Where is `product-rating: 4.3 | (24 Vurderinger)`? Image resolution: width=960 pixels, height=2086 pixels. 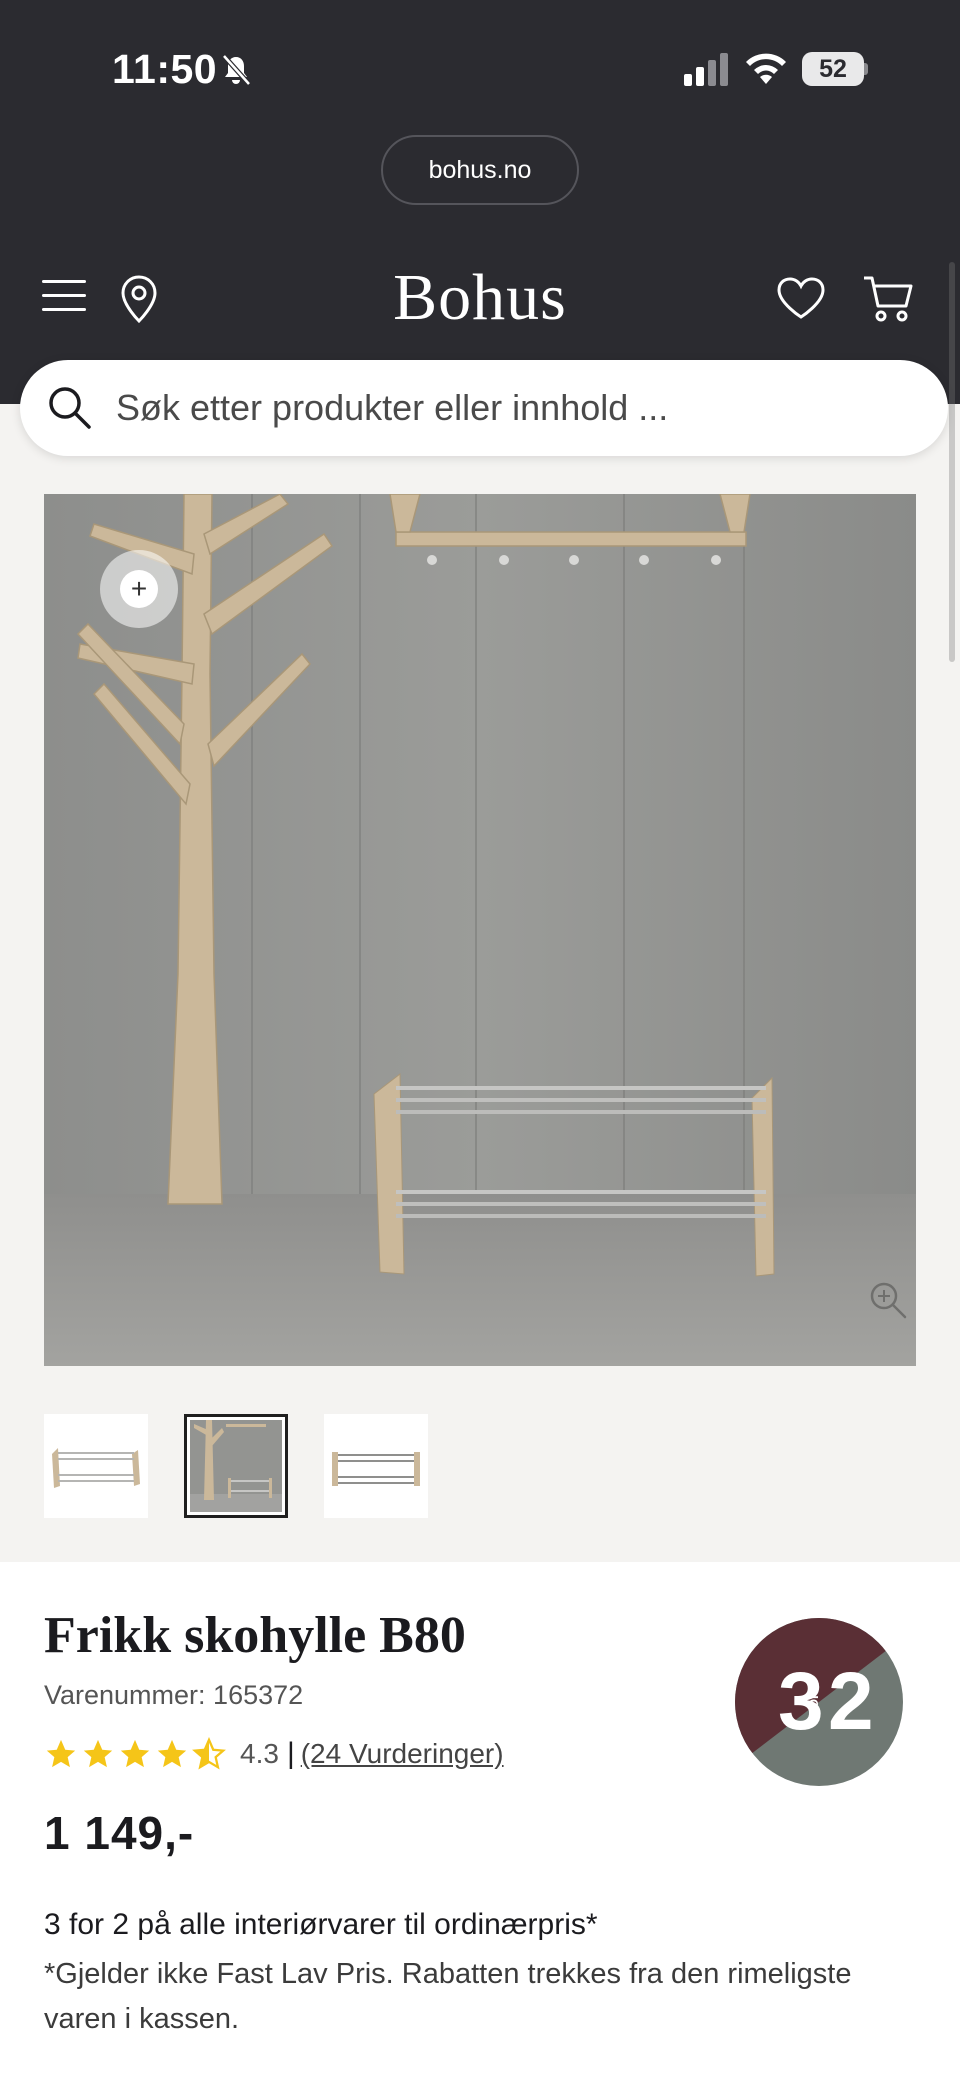
product-rating: 4.3 | (24 Vurderinger) is located at coordinates (274, 1754).